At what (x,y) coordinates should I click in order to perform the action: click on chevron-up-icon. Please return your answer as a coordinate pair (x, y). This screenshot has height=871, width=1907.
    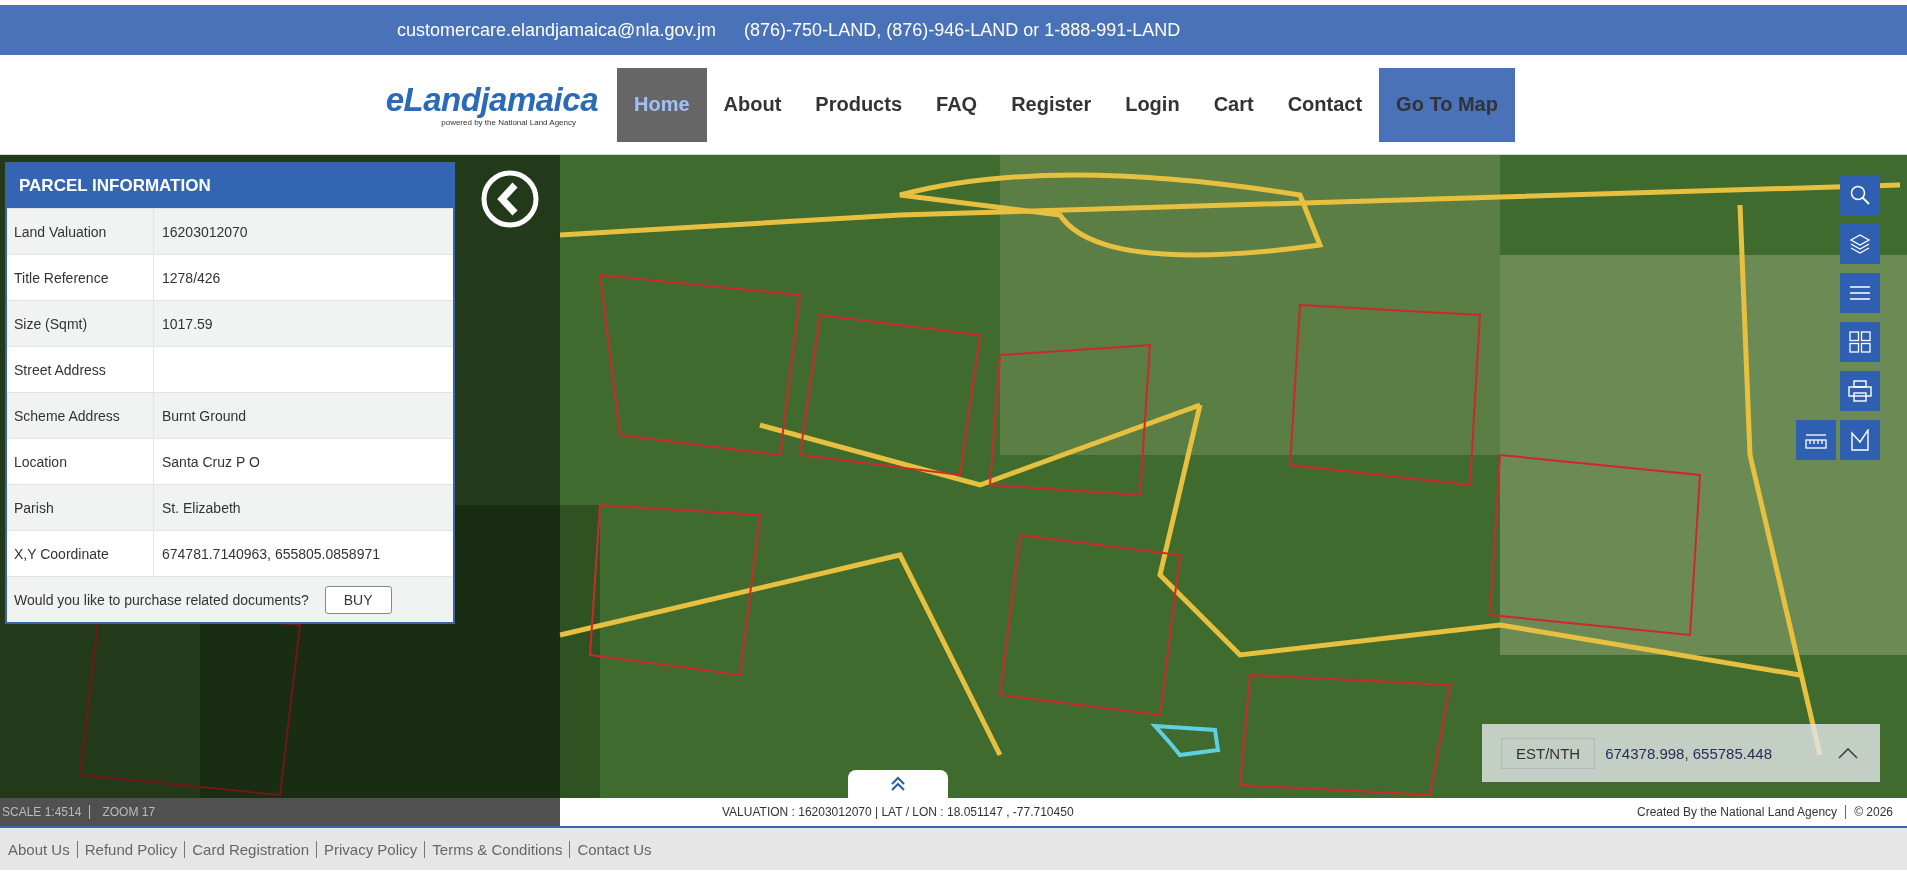
    Looking at the image, I should click on (1848, 753).